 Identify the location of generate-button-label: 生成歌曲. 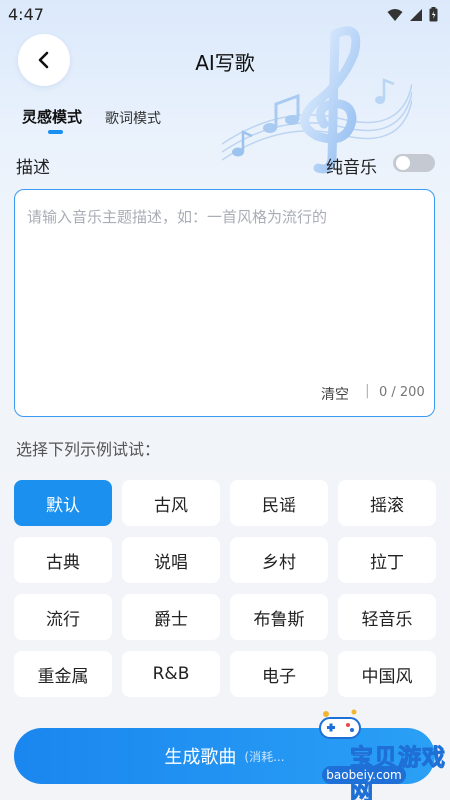
(200, 757).